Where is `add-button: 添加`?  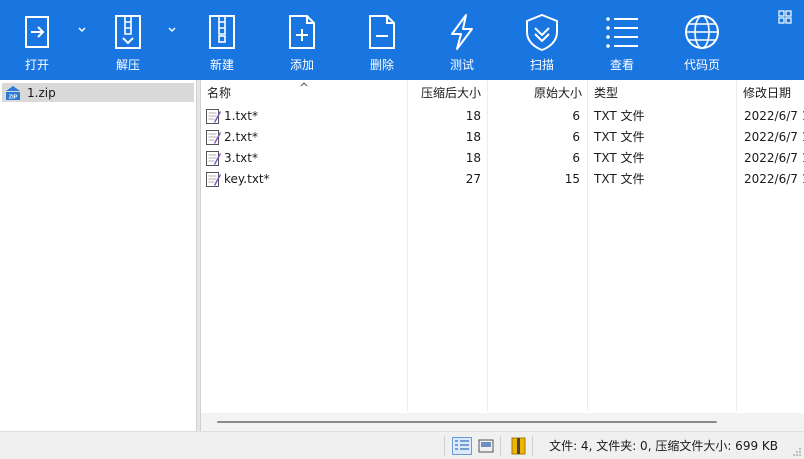 add-button: 添加 is located at coordinates (302, 40).